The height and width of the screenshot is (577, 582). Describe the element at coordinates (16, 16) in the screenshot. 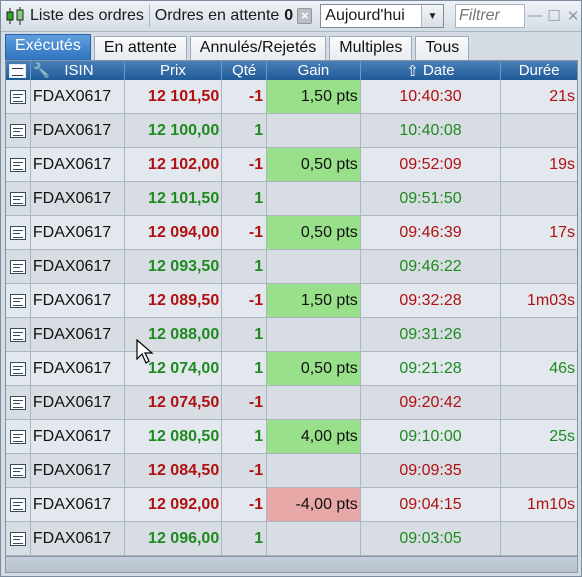

I see `candlestick-icon` at that location.